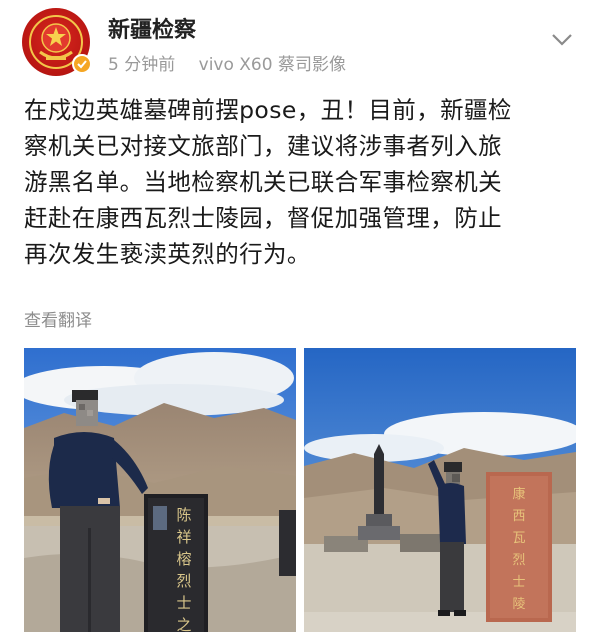 The width and height of the screenshot is (600, 644). I want to click on tombstone-char: 陈, so click(183, 515).